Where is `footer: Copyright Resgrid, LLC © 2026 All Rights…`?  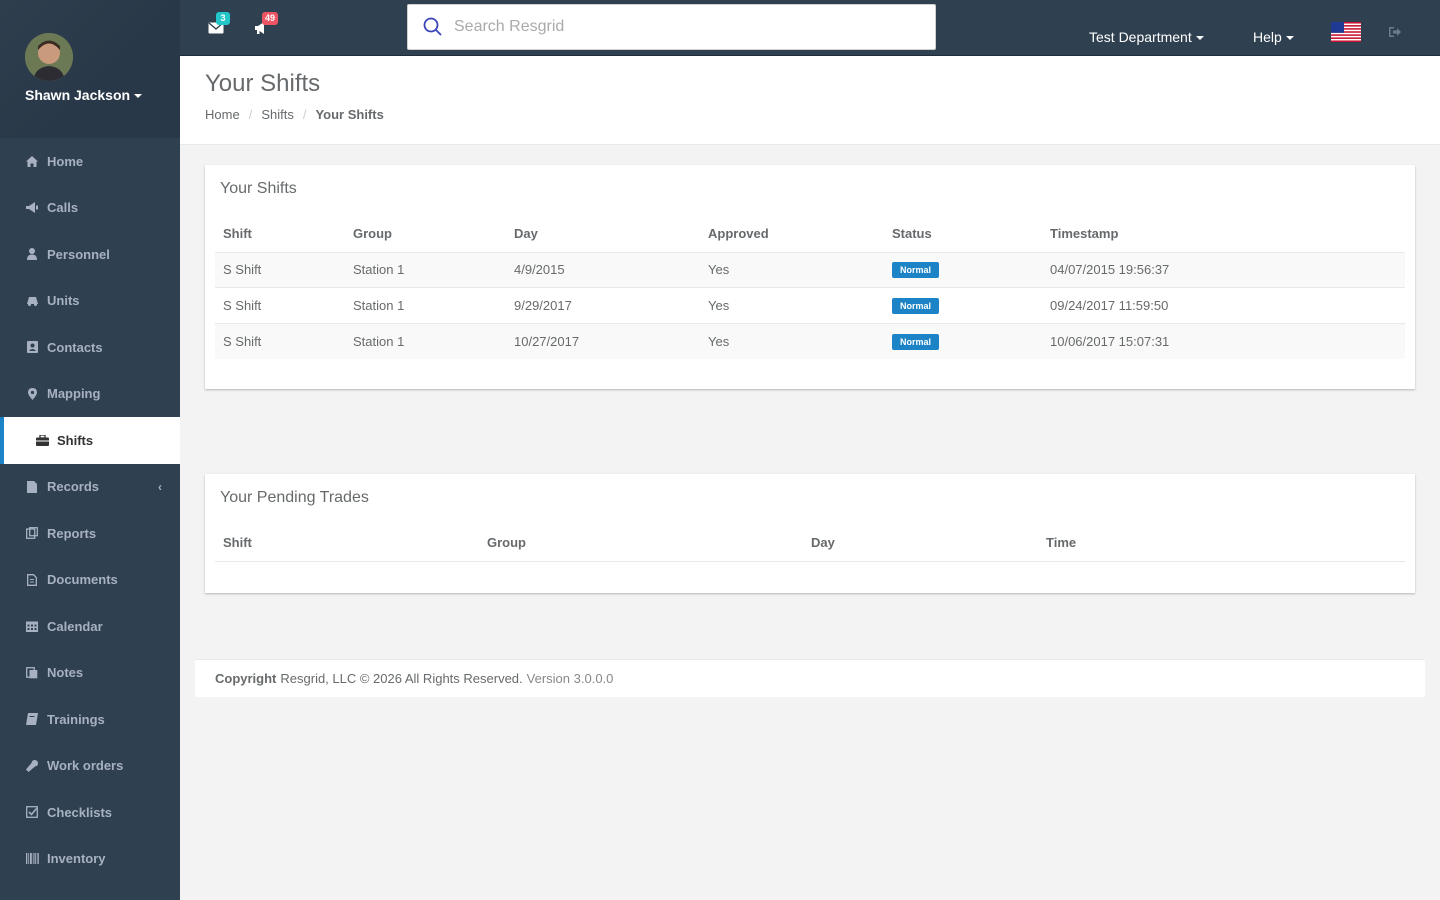 footer: Copyright Resgrid, LLC © 2026 All Rights… is located at coordinates (810, 678).